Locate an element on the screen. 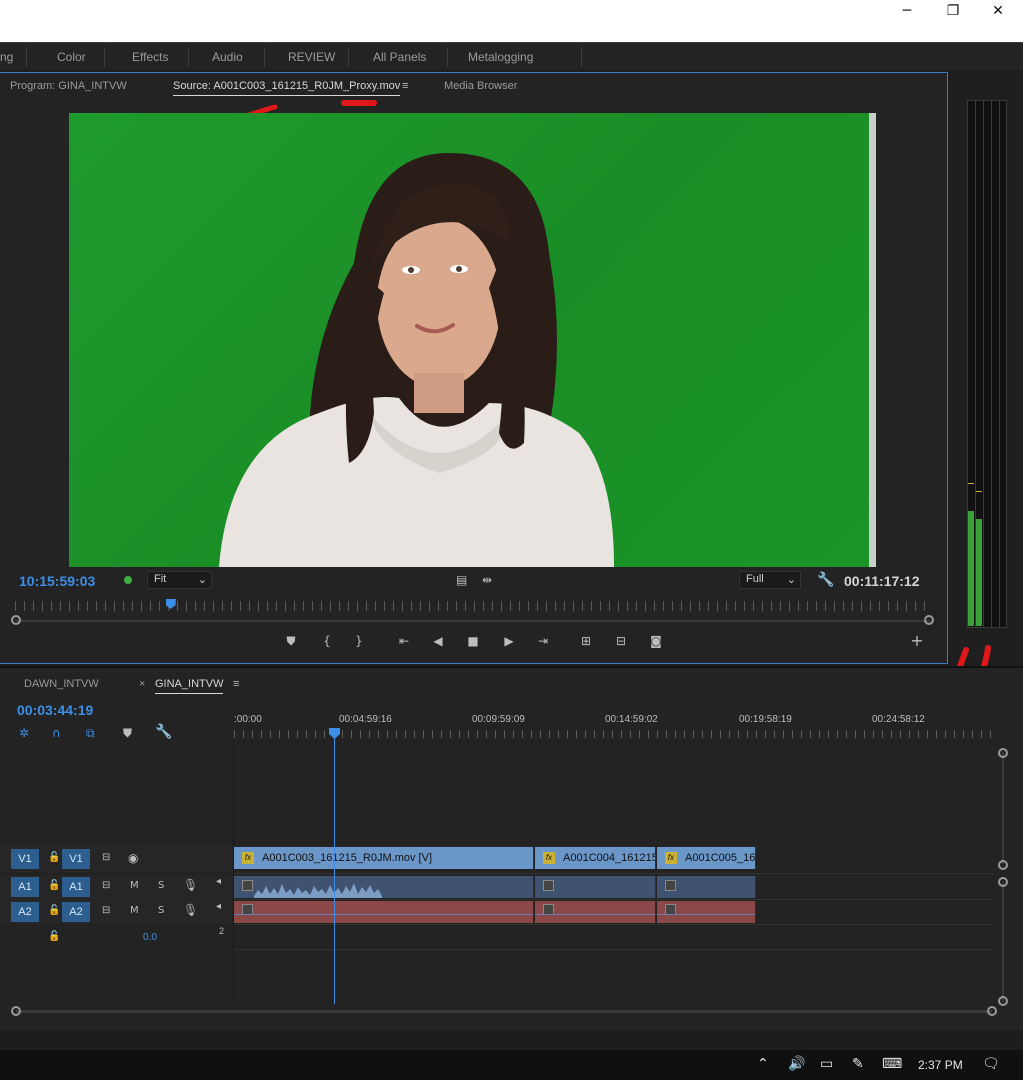  clock: 2:37 PM is located at coordinates (940, 1065).